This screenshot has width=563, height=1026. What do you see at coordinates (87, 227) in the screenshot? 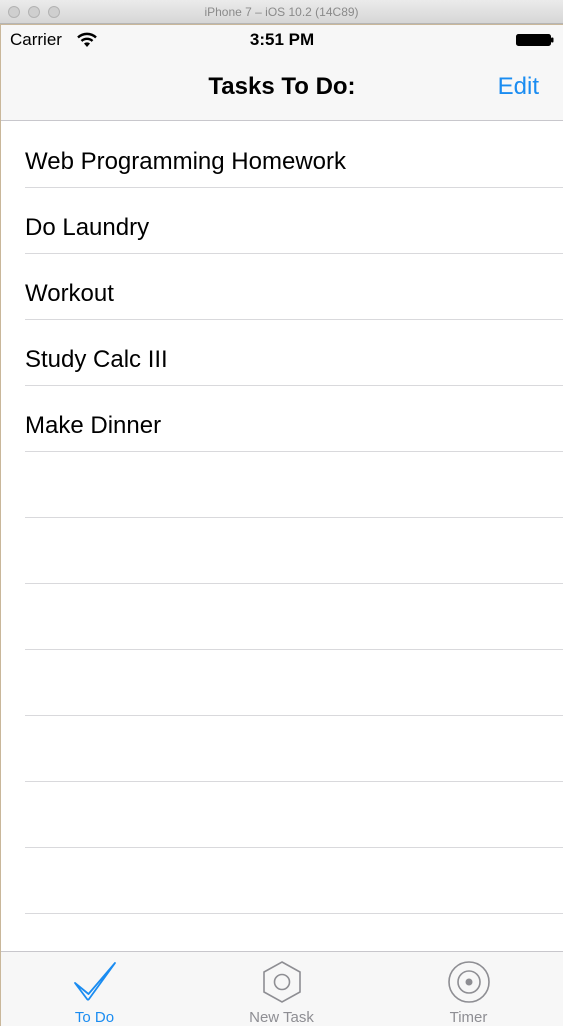
I see `list-item-label: Do Laundry` at bounding box center [87, 227].